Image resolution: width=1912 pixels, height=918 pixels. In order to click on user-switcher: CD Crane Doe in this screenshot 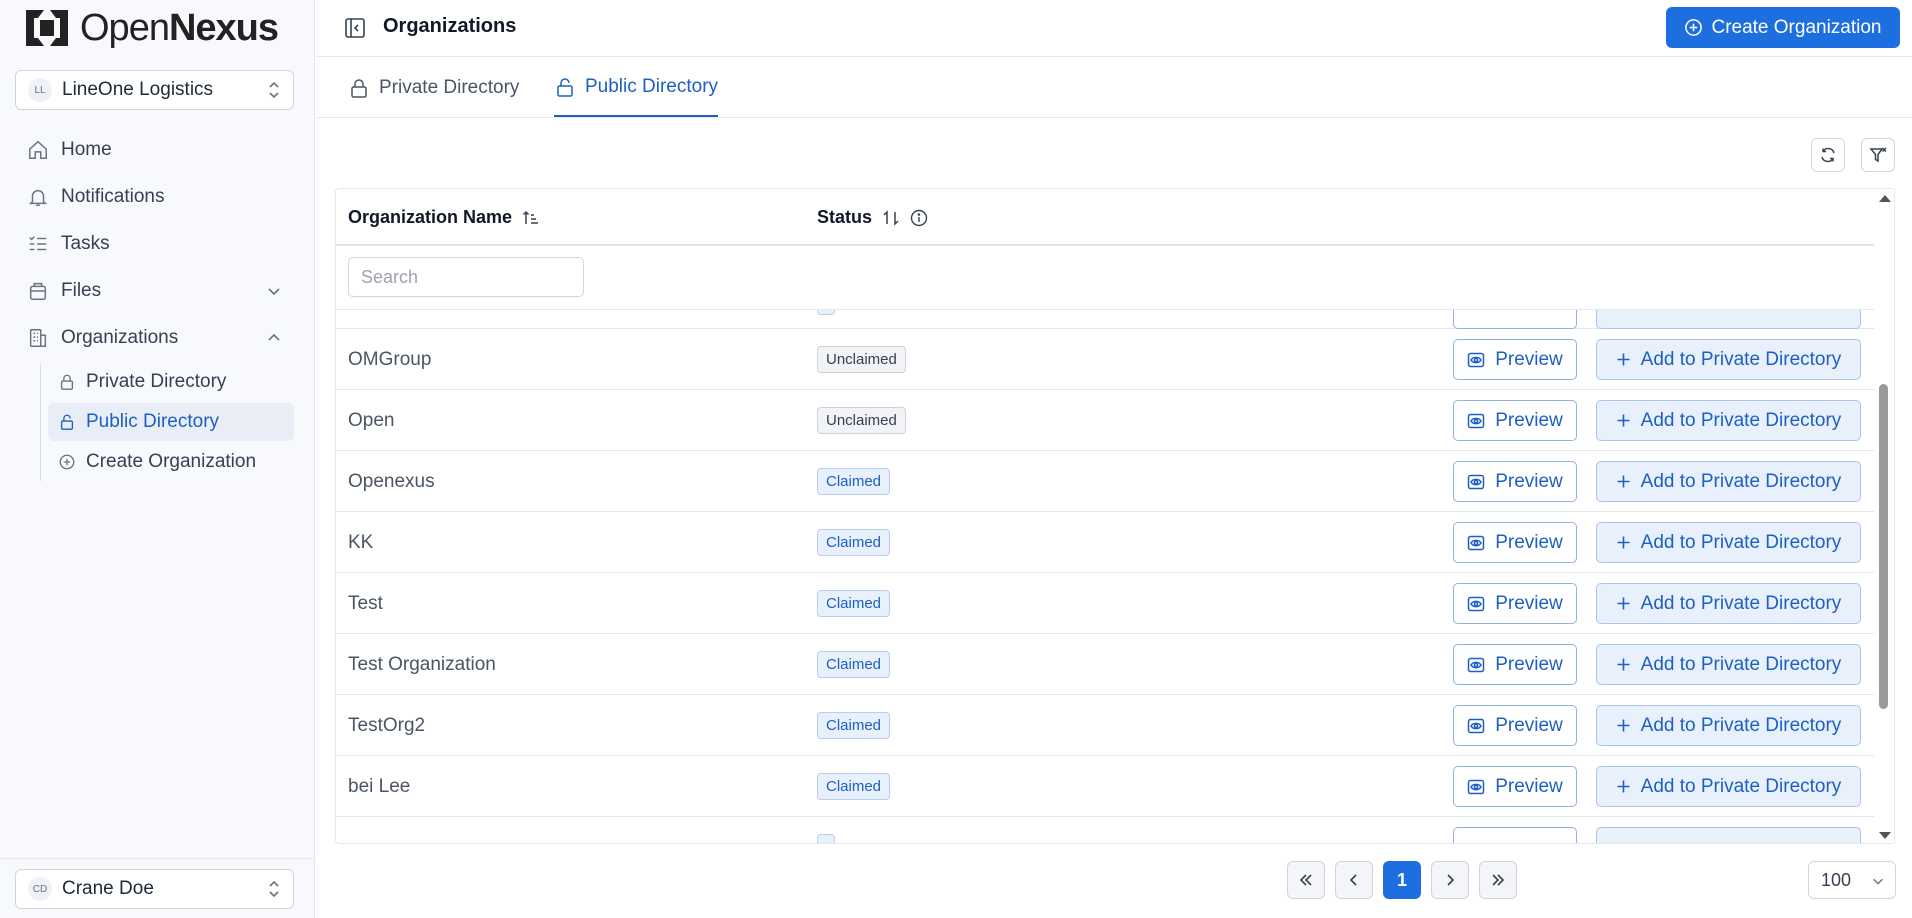, I will do `click(154, 889)`.